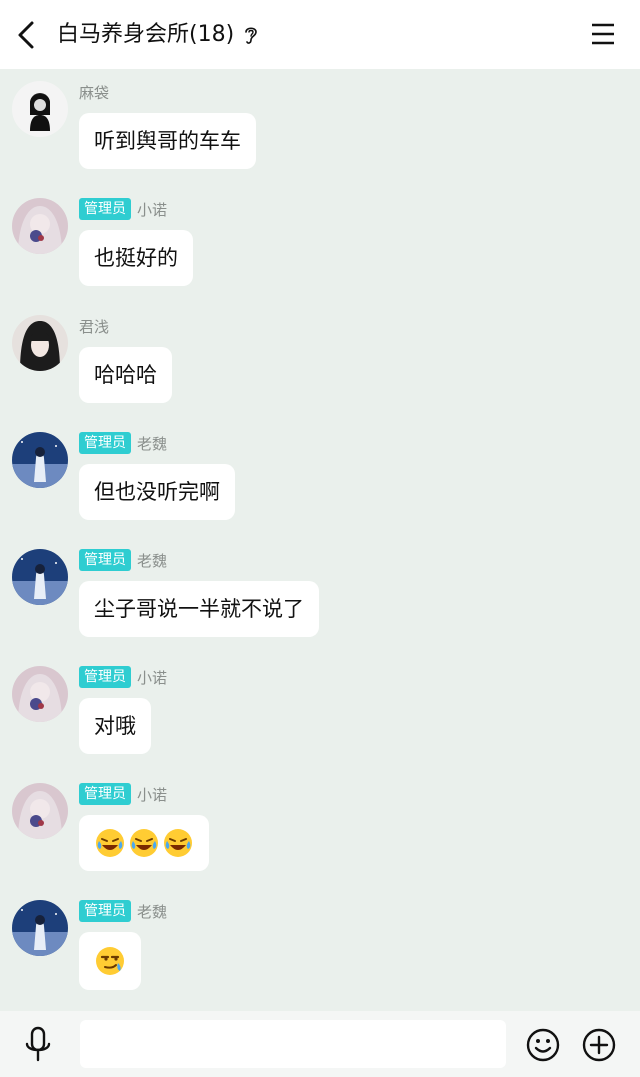 The height and width of the screenshot is (1077, 640). What do you see at coordinates (293, 1044) in the screenshot?
I see `message-input` at bounding box center [293, 1044].